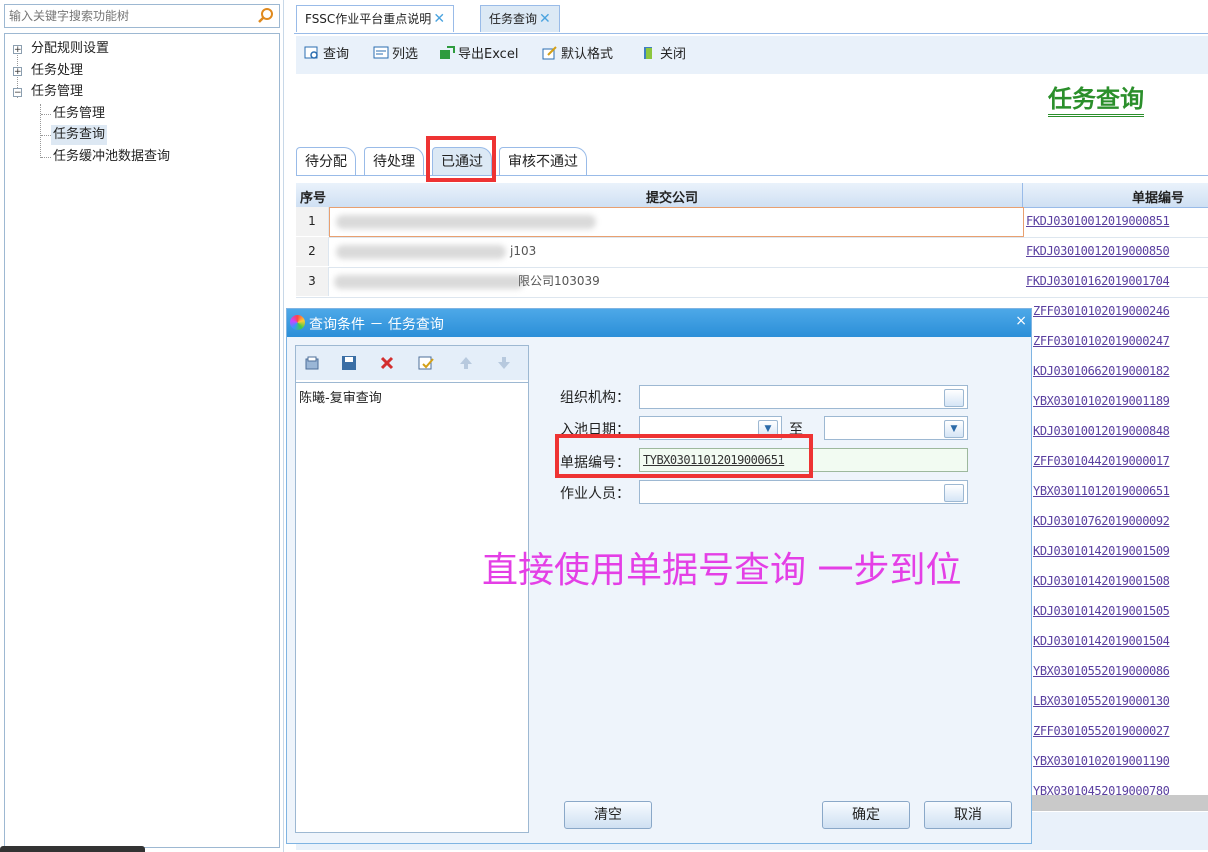 The image size is (1208, 852). I want to click on dialog-titlebar: 查询条件 － 任务查询 ×, so click(659, 323).